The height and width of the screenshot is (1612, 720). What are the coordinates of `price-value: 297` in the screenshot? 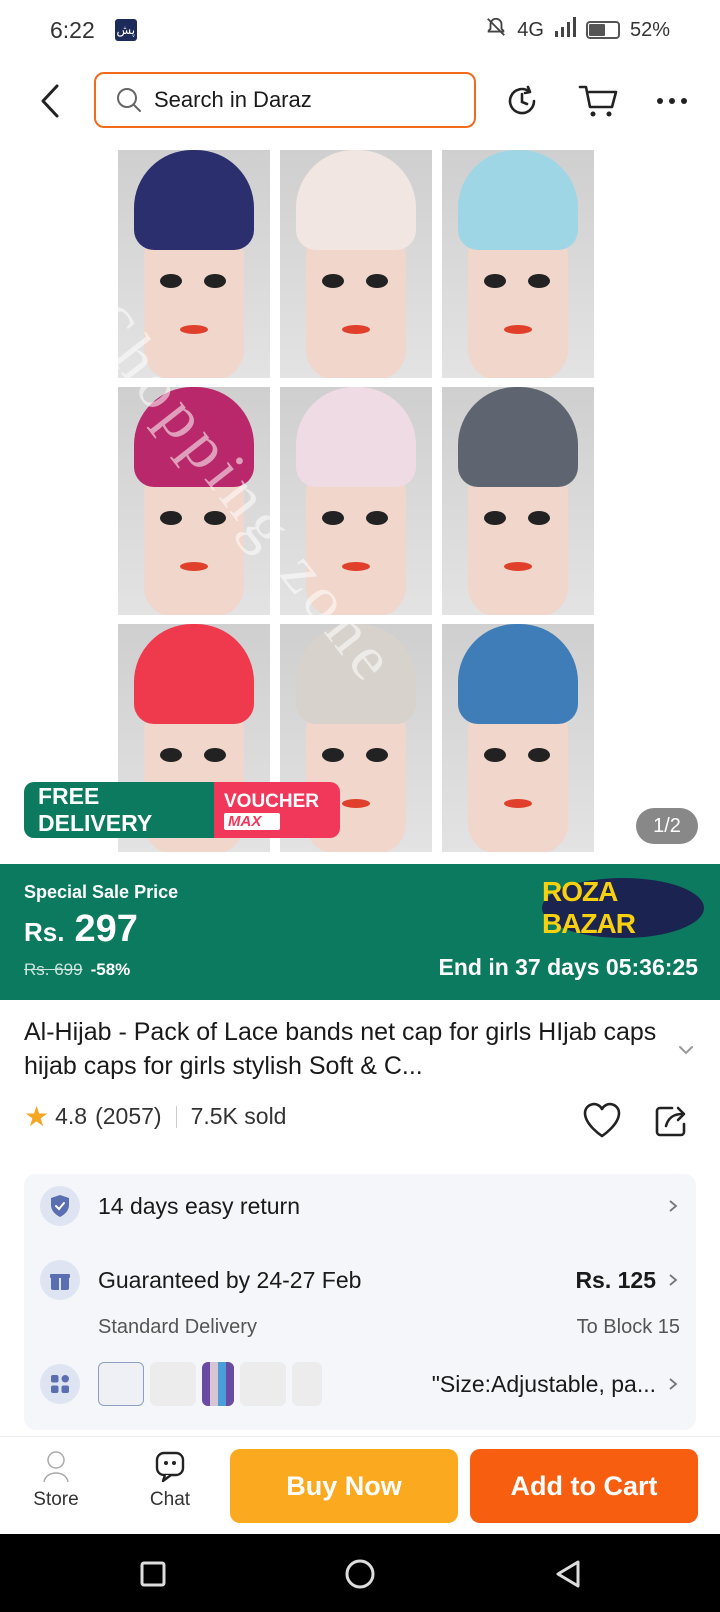 It's located at (106, 929).